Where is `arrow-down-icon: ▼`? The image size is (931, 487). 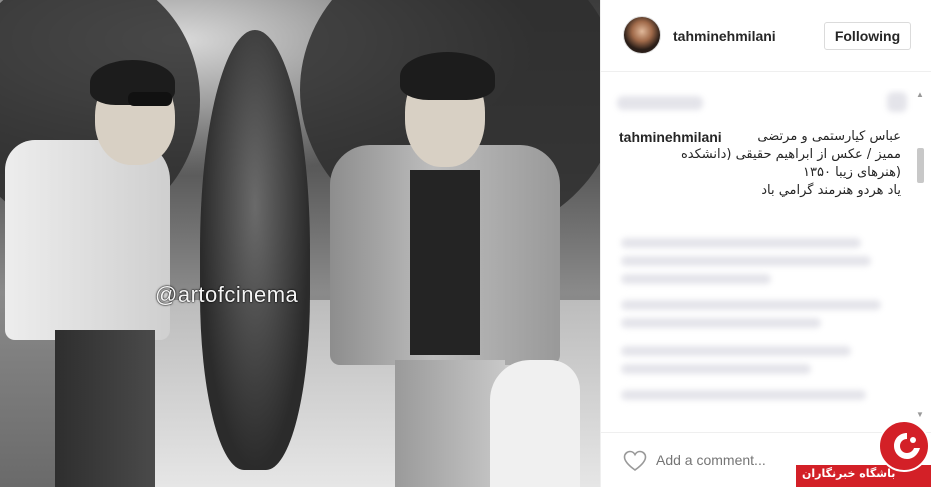
arrow-down-icon: ▼ is located at coordinates (920, 415).